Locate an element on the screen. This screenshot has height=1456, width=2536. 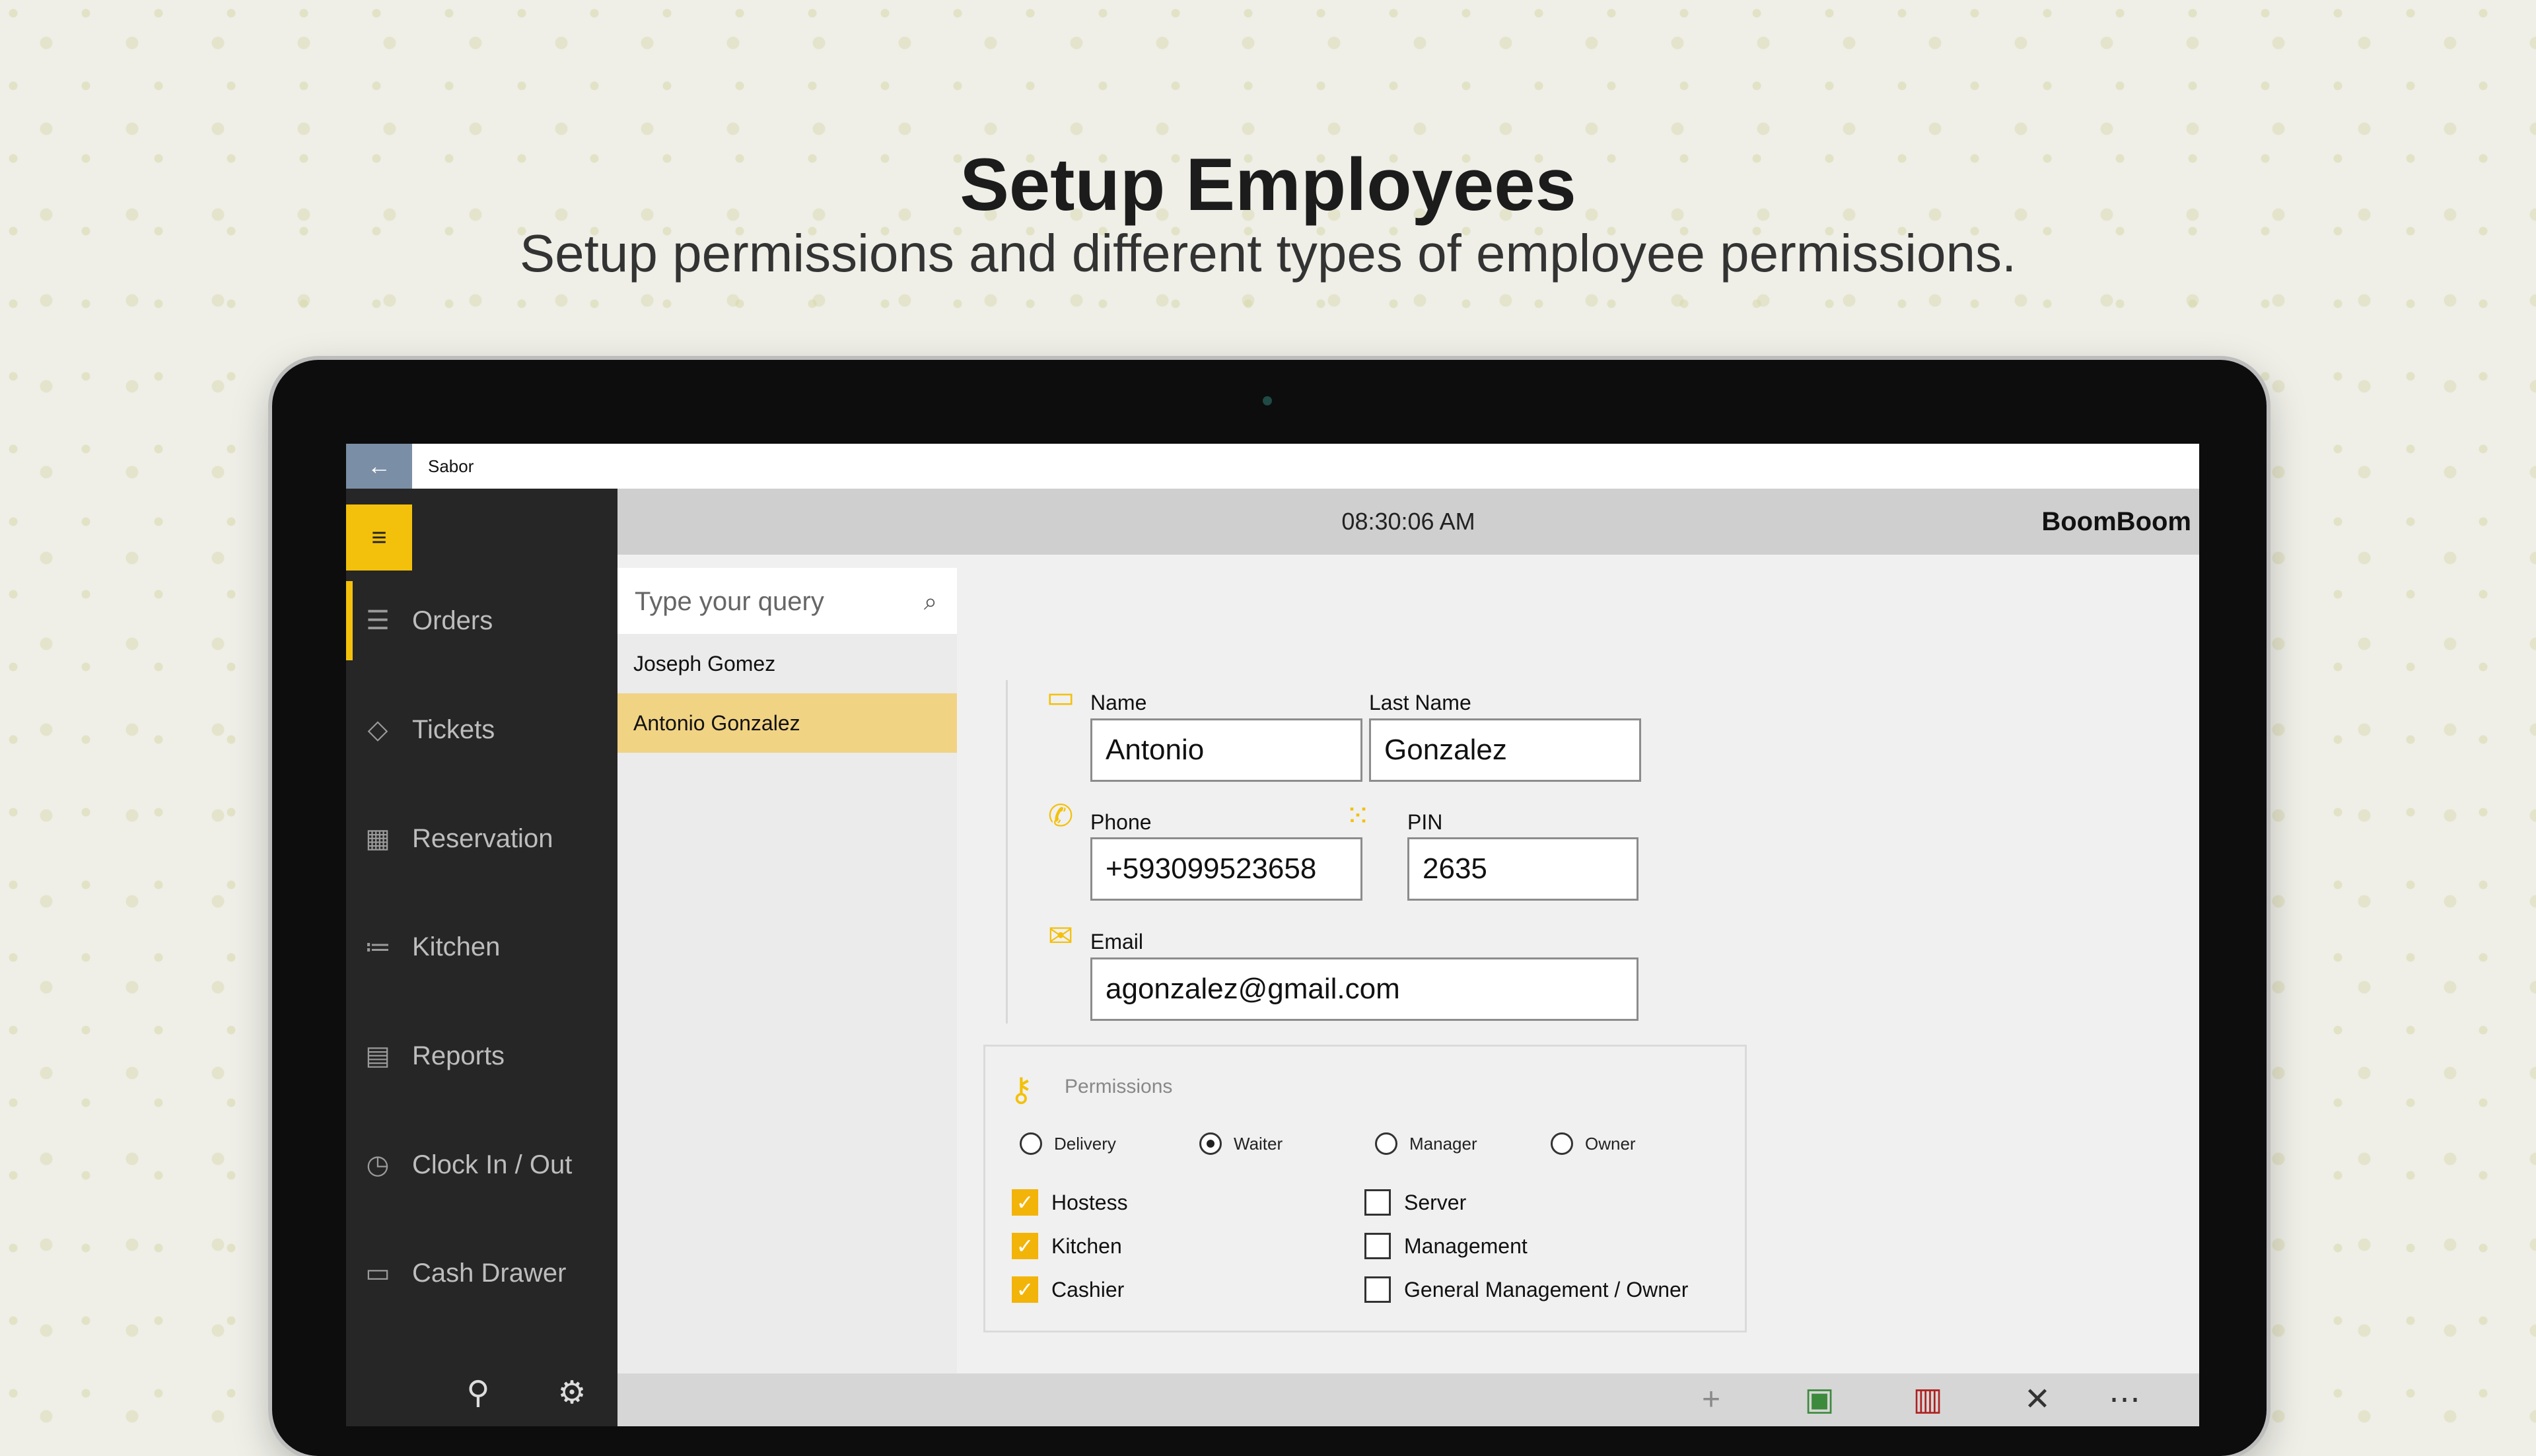
sidebar-item-reports: ▤ Reports is located at coordinates (481, 1055).